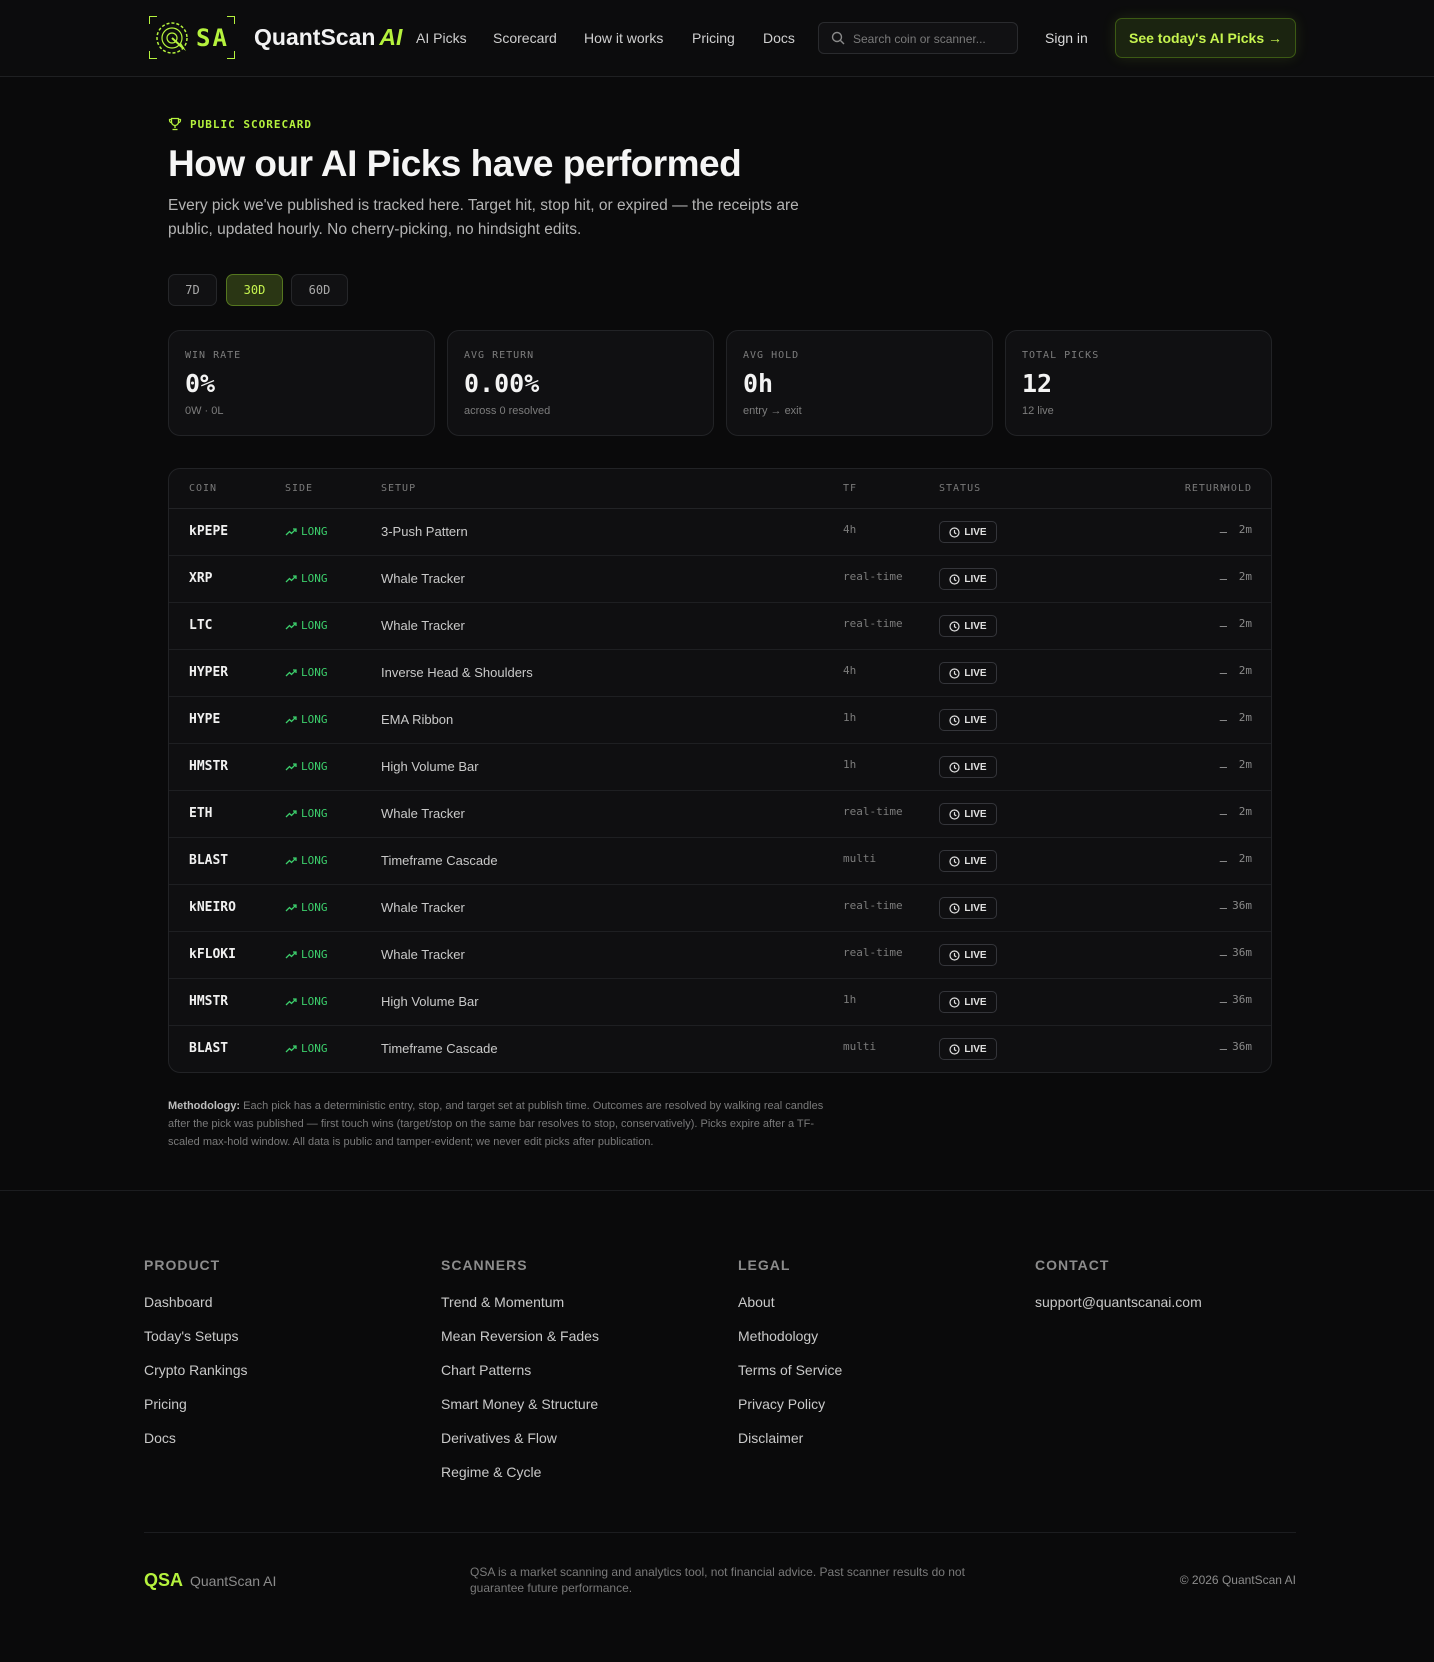 The height and width of the screenshot is (1662, 1434). I want to click on timeframe: real-time, so click(873, 811).